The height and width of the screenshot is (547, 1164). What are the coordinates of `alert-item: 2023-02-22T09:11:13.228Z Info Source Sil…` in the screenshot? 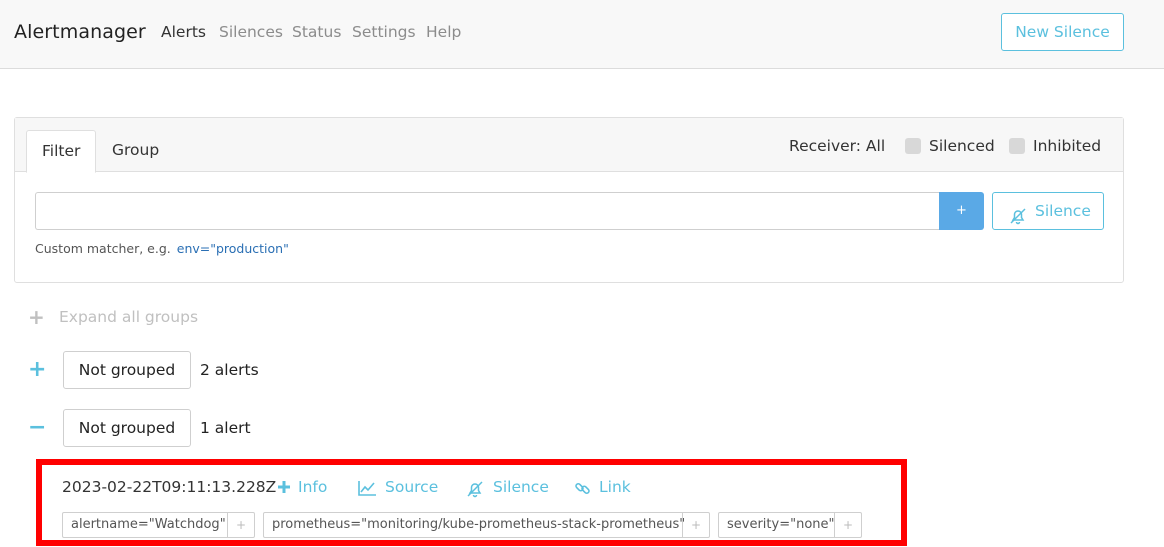 It's located at (471, 502).